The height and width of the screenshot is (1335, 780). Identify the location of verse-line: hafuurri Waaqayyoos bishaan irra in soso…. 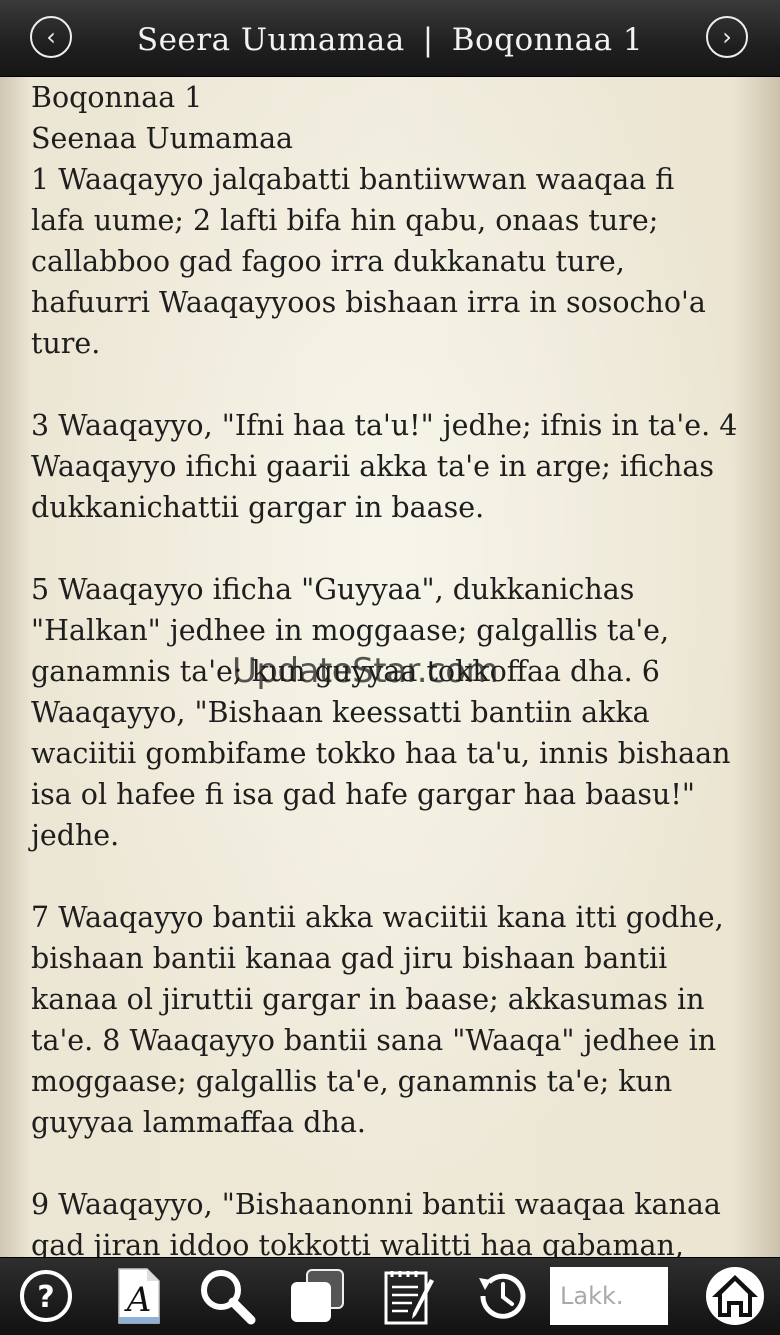
(368, 302).